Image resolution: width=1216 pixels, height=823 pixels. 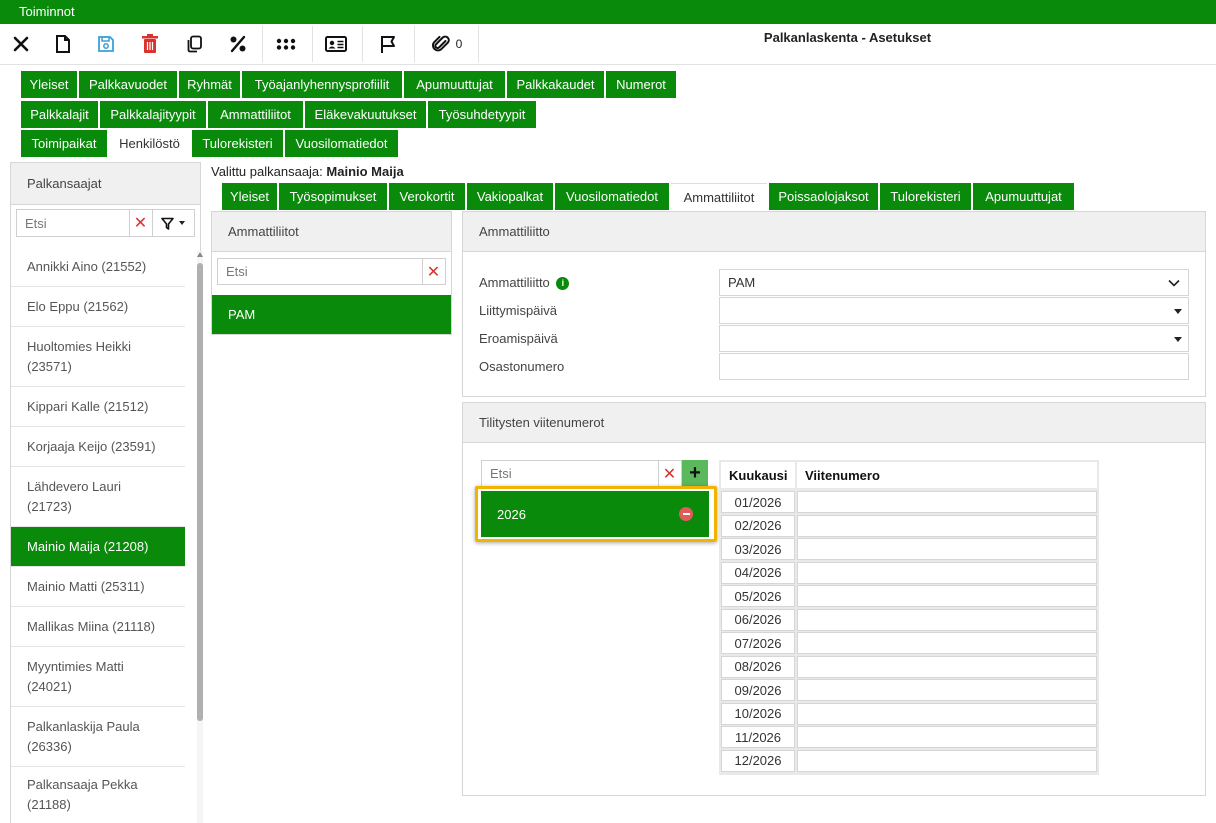 What do you see at coordinates (49, 84) in the screenshot?
I see `tab-yleiset: Yleiset` at bounding box center [49, 84].